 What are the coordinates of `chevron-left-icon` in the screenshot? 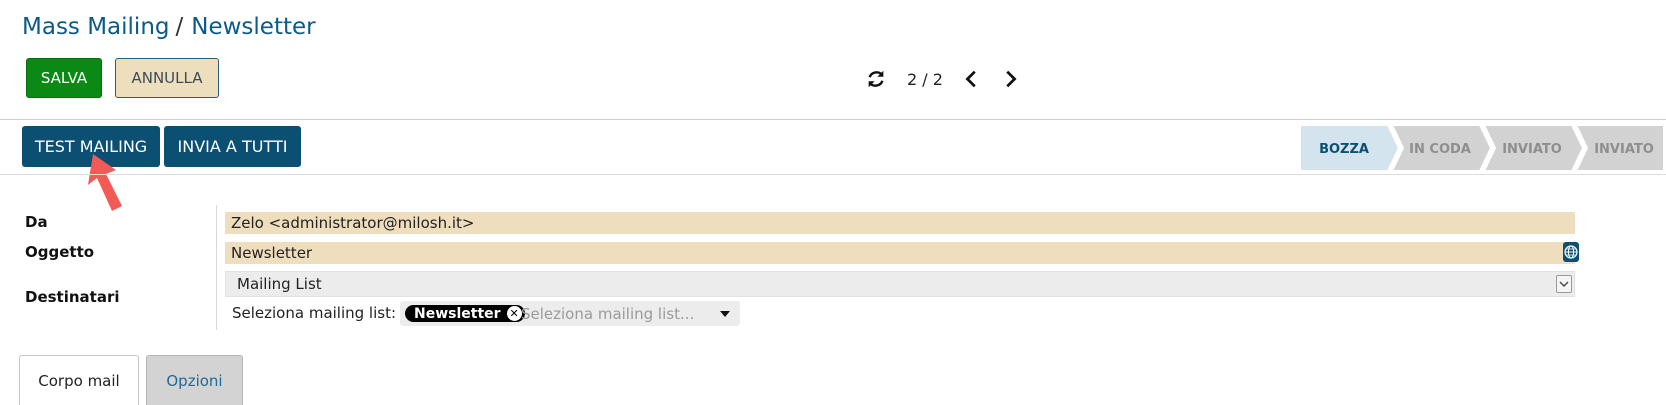 It's located at (972, 79).